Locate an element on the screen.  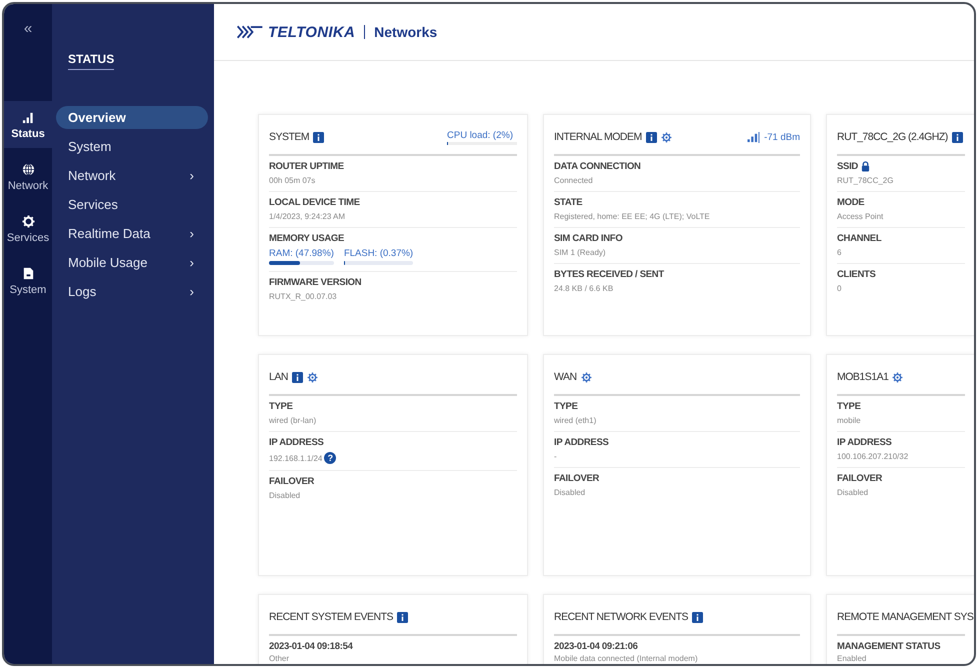
field-value: RUT_78CC_2G is located at coordinates (865, 180).